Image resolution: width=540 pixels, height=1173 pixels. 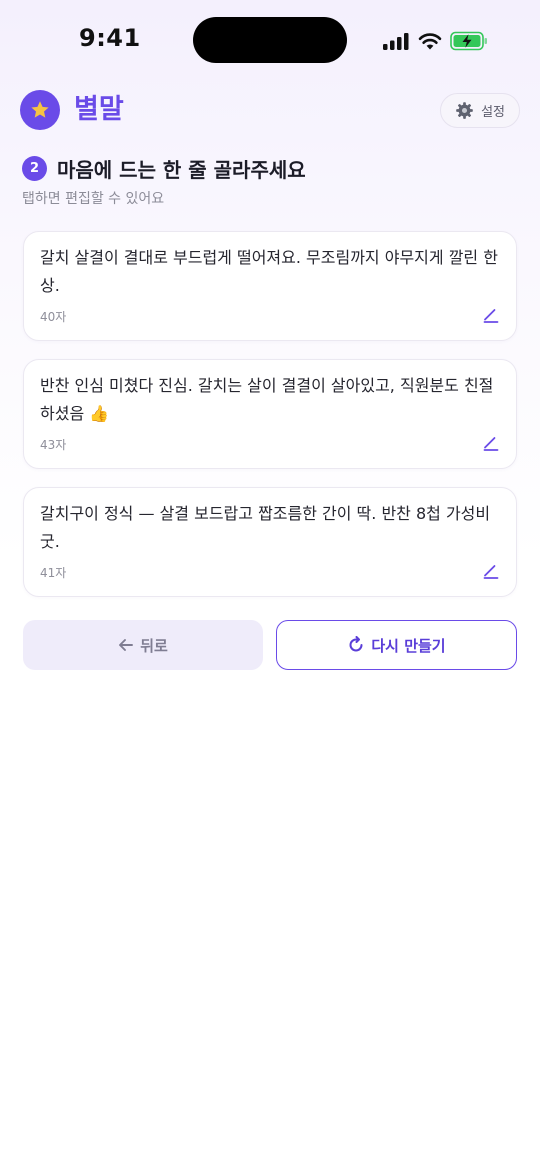 What do you see at coordinates (181, 170) in the screenshot?
I see `step-title: 마음에 드는 한 줄 골라주세요` at bounding box center [181, 170].